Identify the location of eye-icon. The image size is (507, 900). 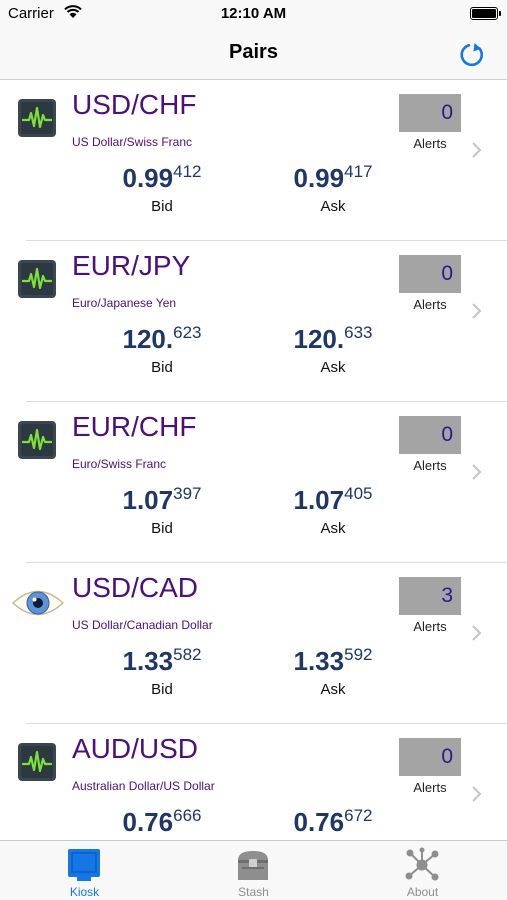
(38, 603).